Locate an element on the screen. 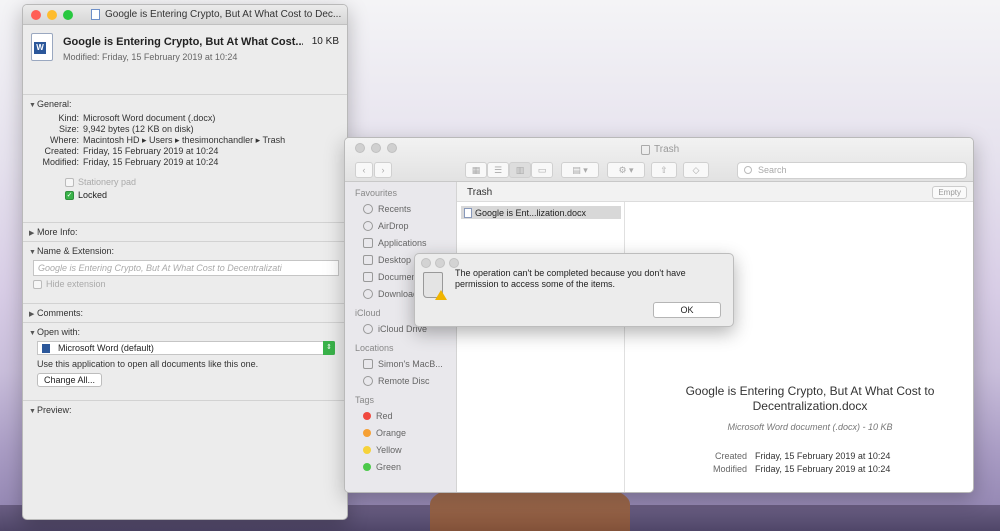 The height and width of the screenshot is (531, 1000). popup-arrows-icon: ⇕ is located at coordinates (329, 348).